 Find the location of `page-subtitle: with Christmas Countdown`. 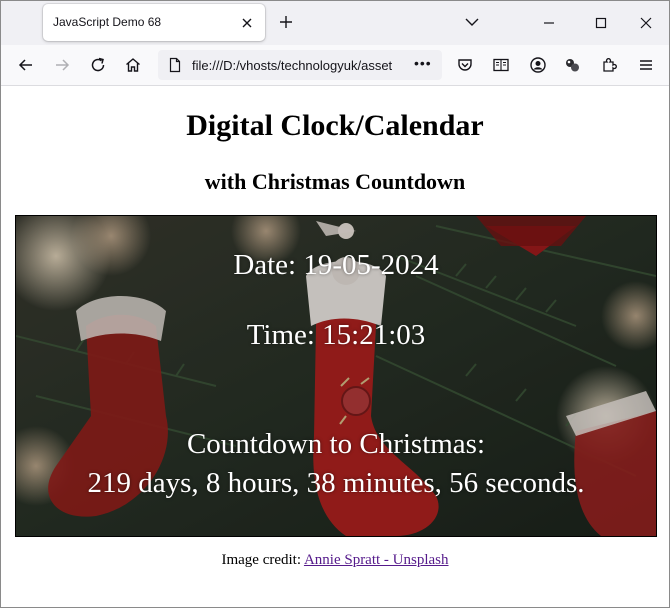

page-subtitle: with Christmas Countdown is located at coordinates (335, 181).